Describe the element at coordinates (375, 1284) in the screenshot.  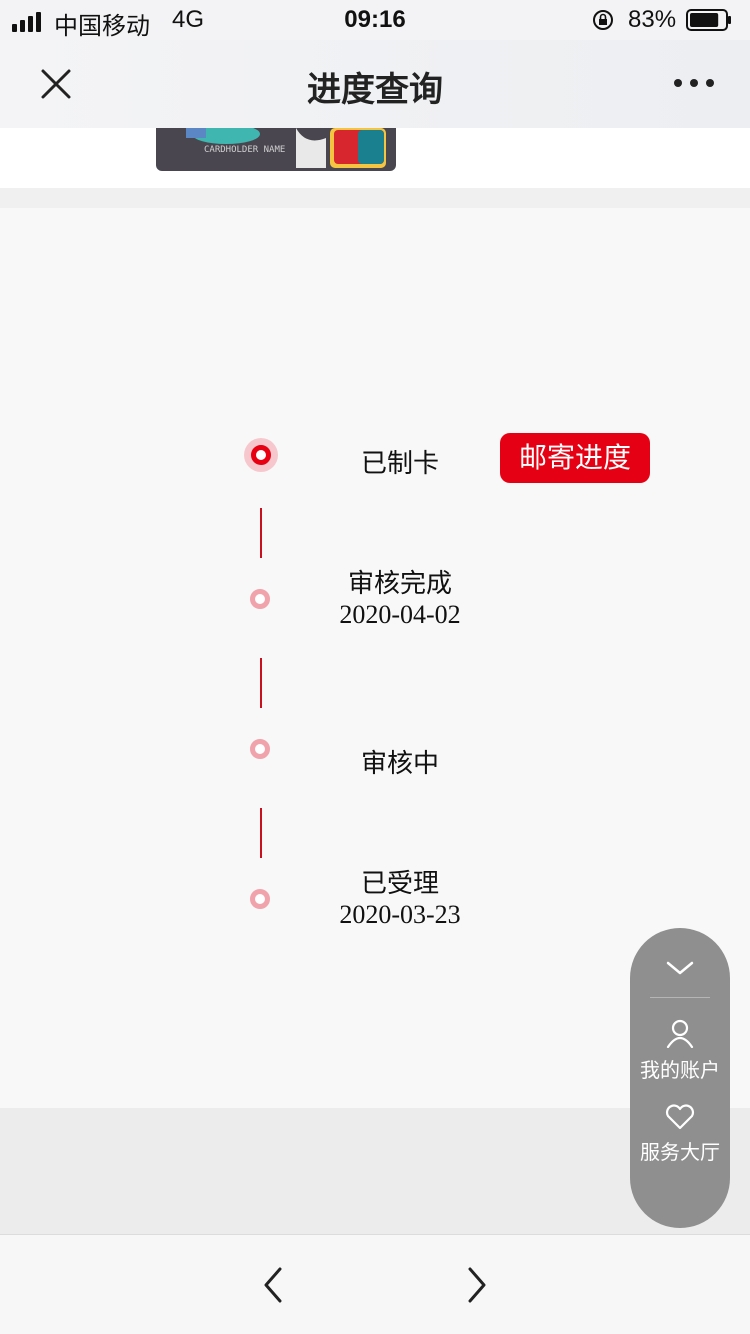
I see `bottom-nav-bar` at that location.